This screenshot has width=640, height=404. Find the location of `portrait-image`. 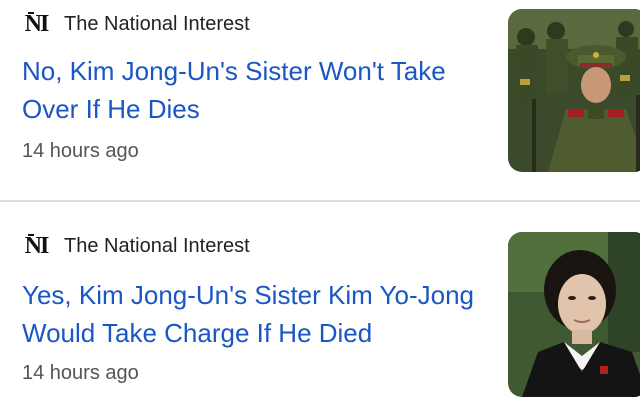

portrait-image is located at coordinates (574, 314).